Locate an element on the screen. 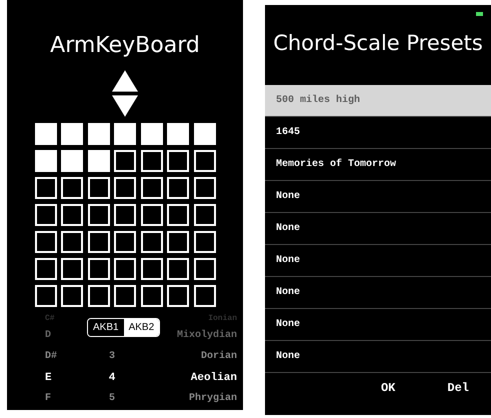 This screenshot has width=491, height=418. picker-note: E is located at coordinates (48, 378).